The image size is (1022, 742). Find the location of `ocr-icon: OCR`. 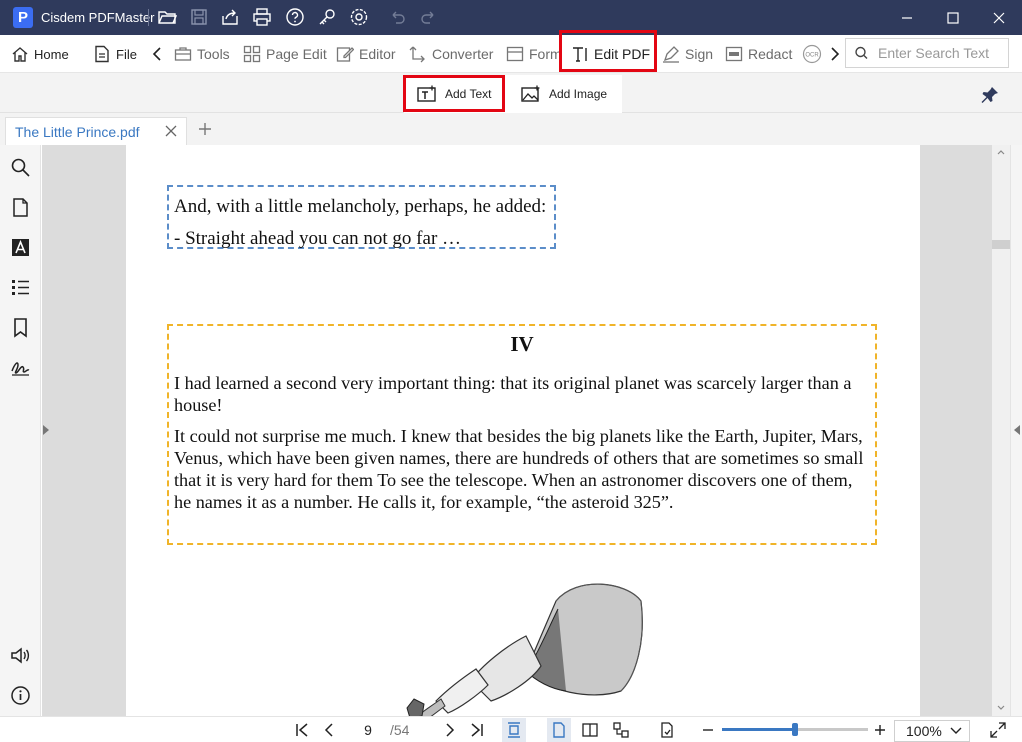

ocr-icon: OCR is located at coordinates (812, 54).